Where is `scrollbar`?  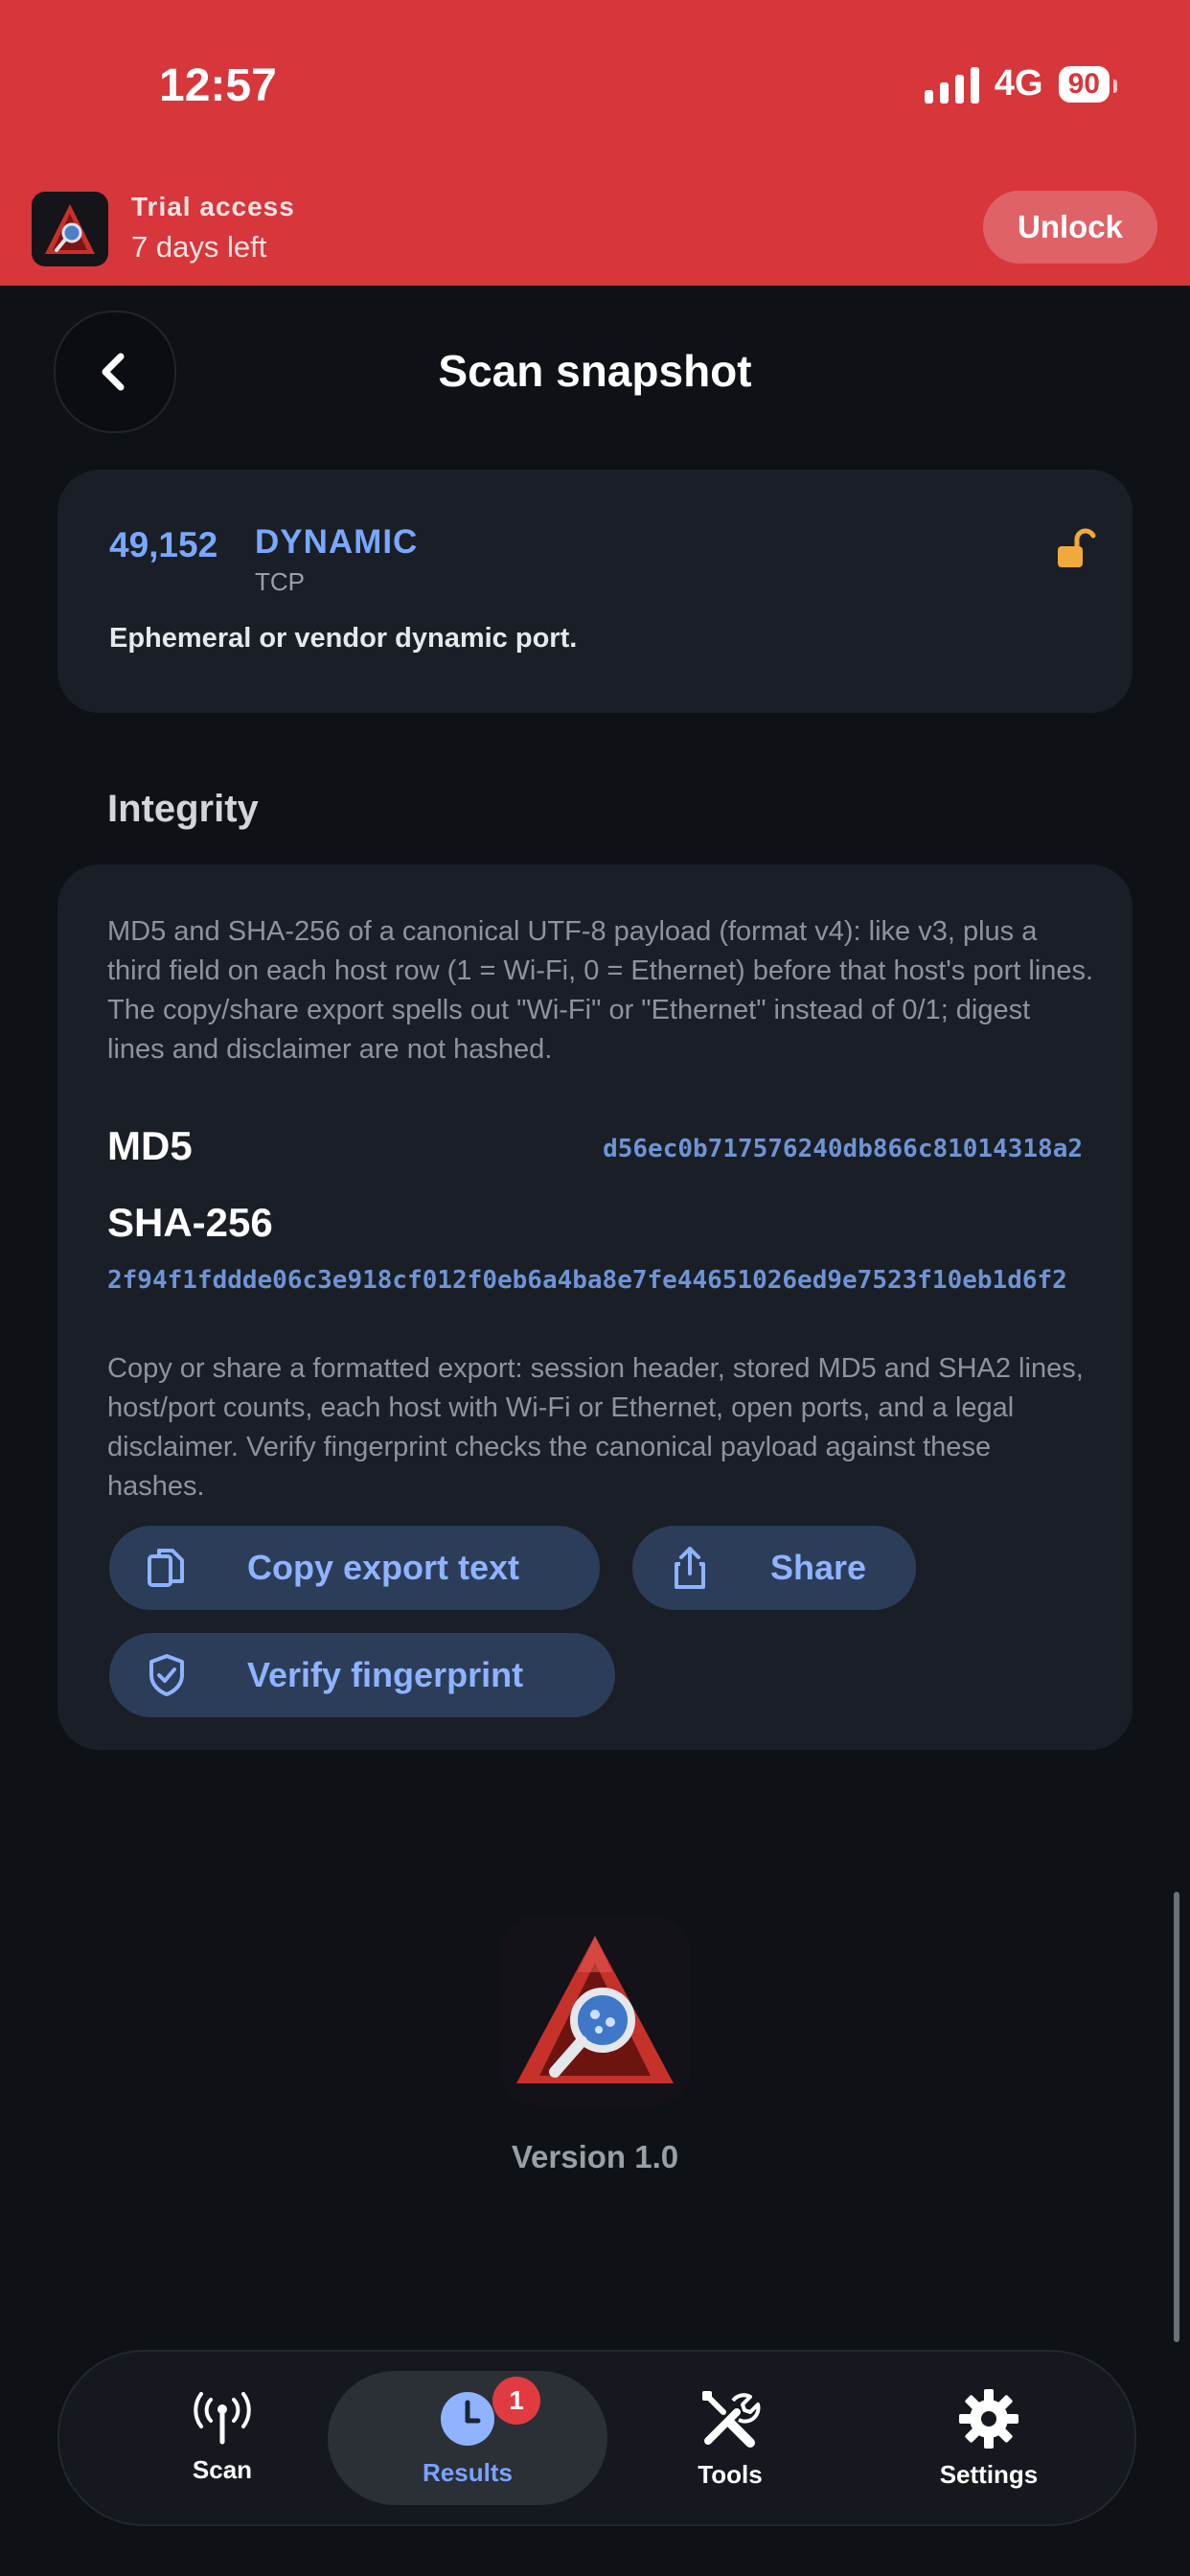
scrollbar is located at coordinates (1176, 2117).